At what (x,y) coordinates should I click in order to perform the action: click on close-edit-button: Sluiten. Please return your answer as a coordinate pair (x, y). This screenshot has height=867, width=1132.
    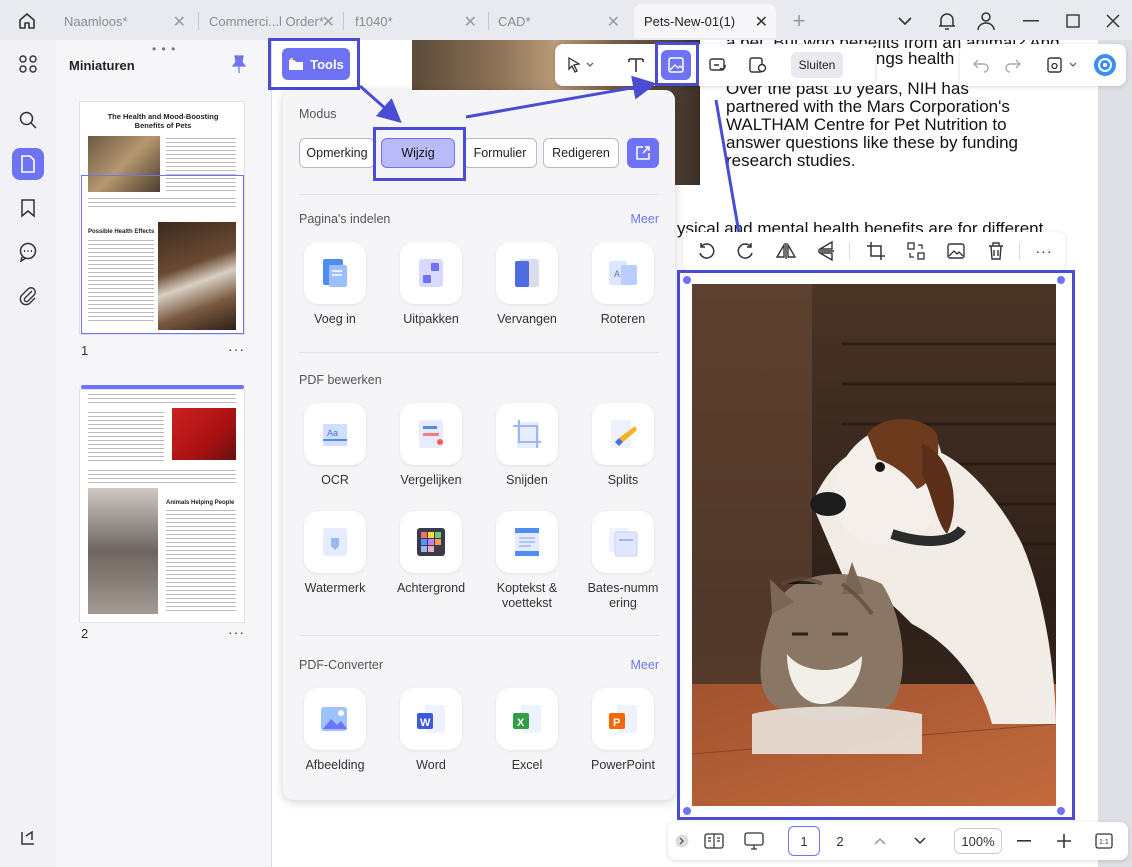
    Looking at the image, I should click on (817, 65).